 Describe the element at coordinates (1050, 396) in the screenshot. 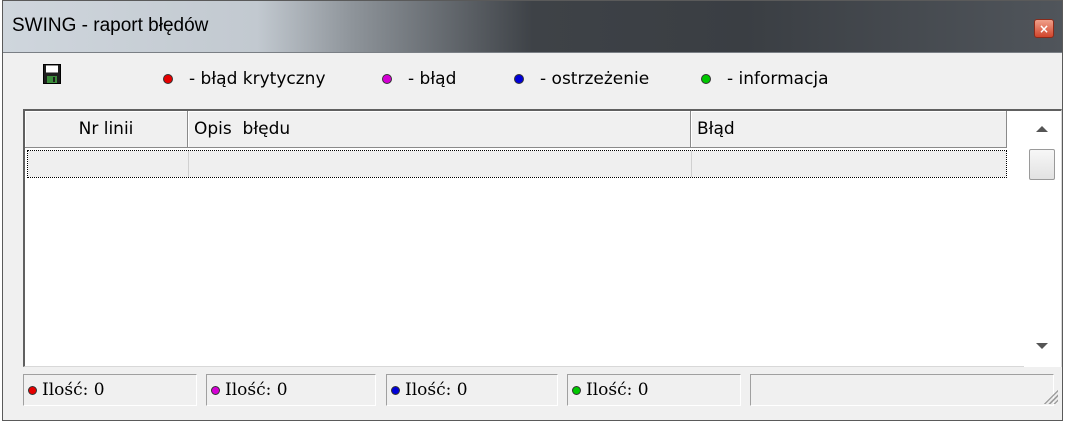

I see `resize-grip-icon` at that location.